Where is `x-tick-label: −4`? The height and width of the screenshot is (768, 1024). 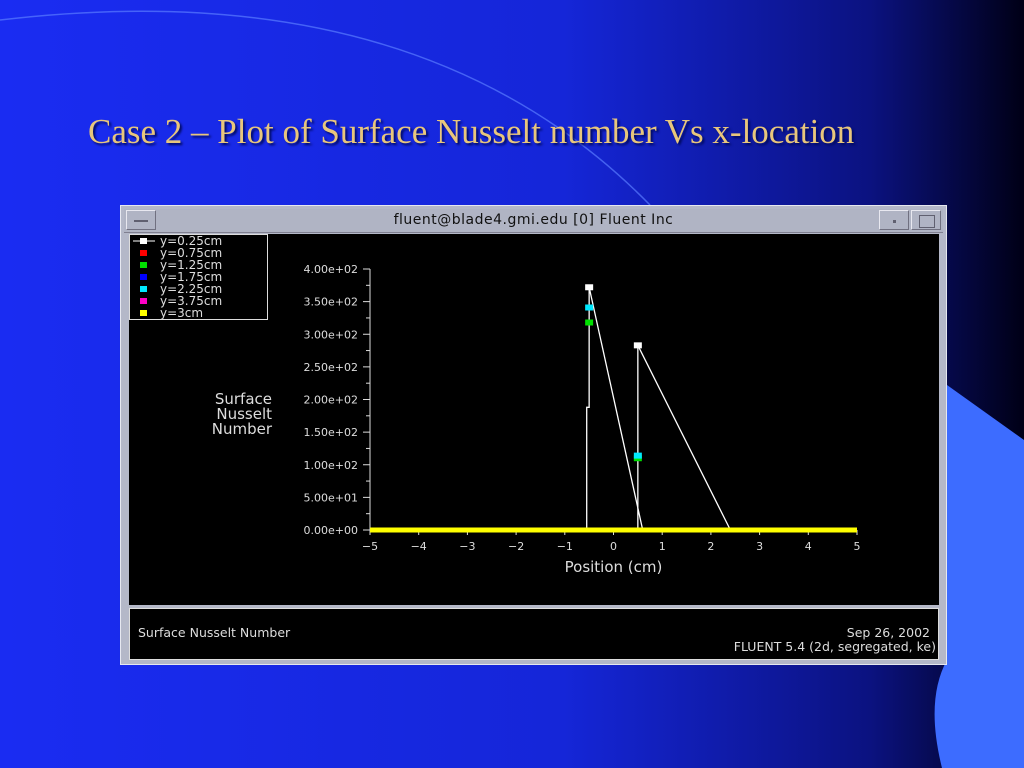
x-tick-label: −4 is located at coordinates (419, 546).